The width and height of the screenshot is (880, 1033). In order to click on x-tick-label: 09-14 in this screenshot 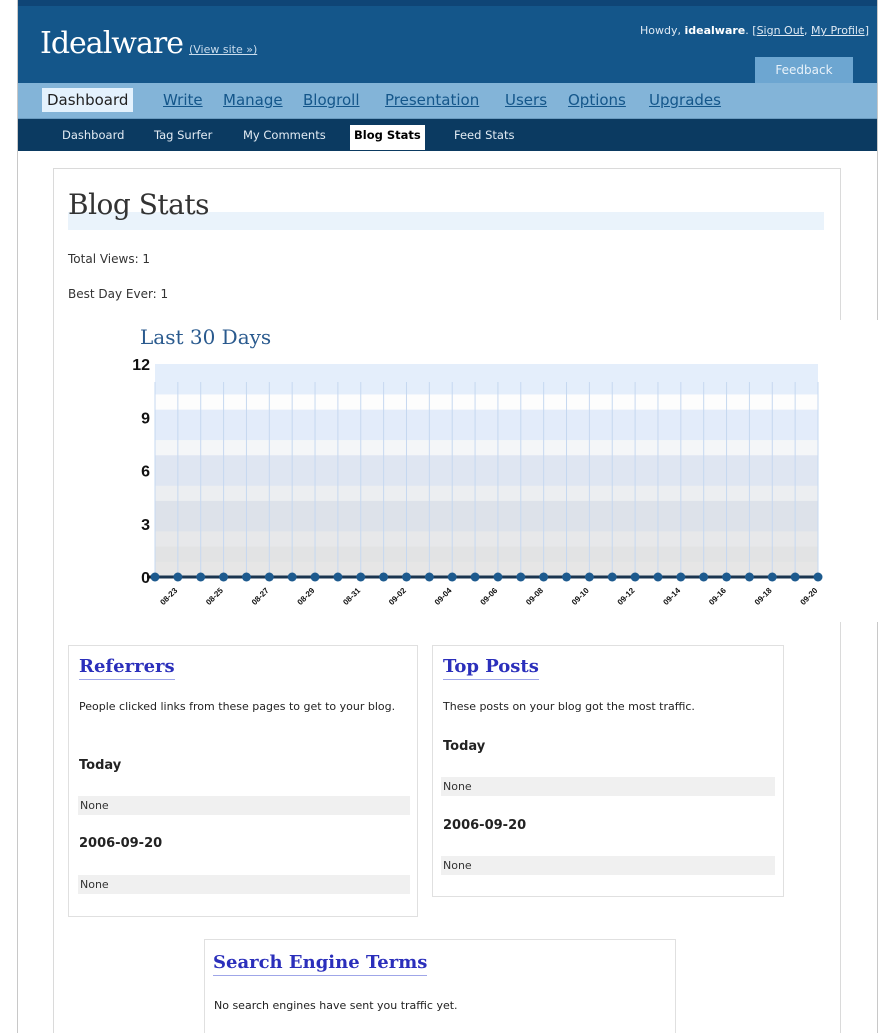, I will do `click(671, 596)`.